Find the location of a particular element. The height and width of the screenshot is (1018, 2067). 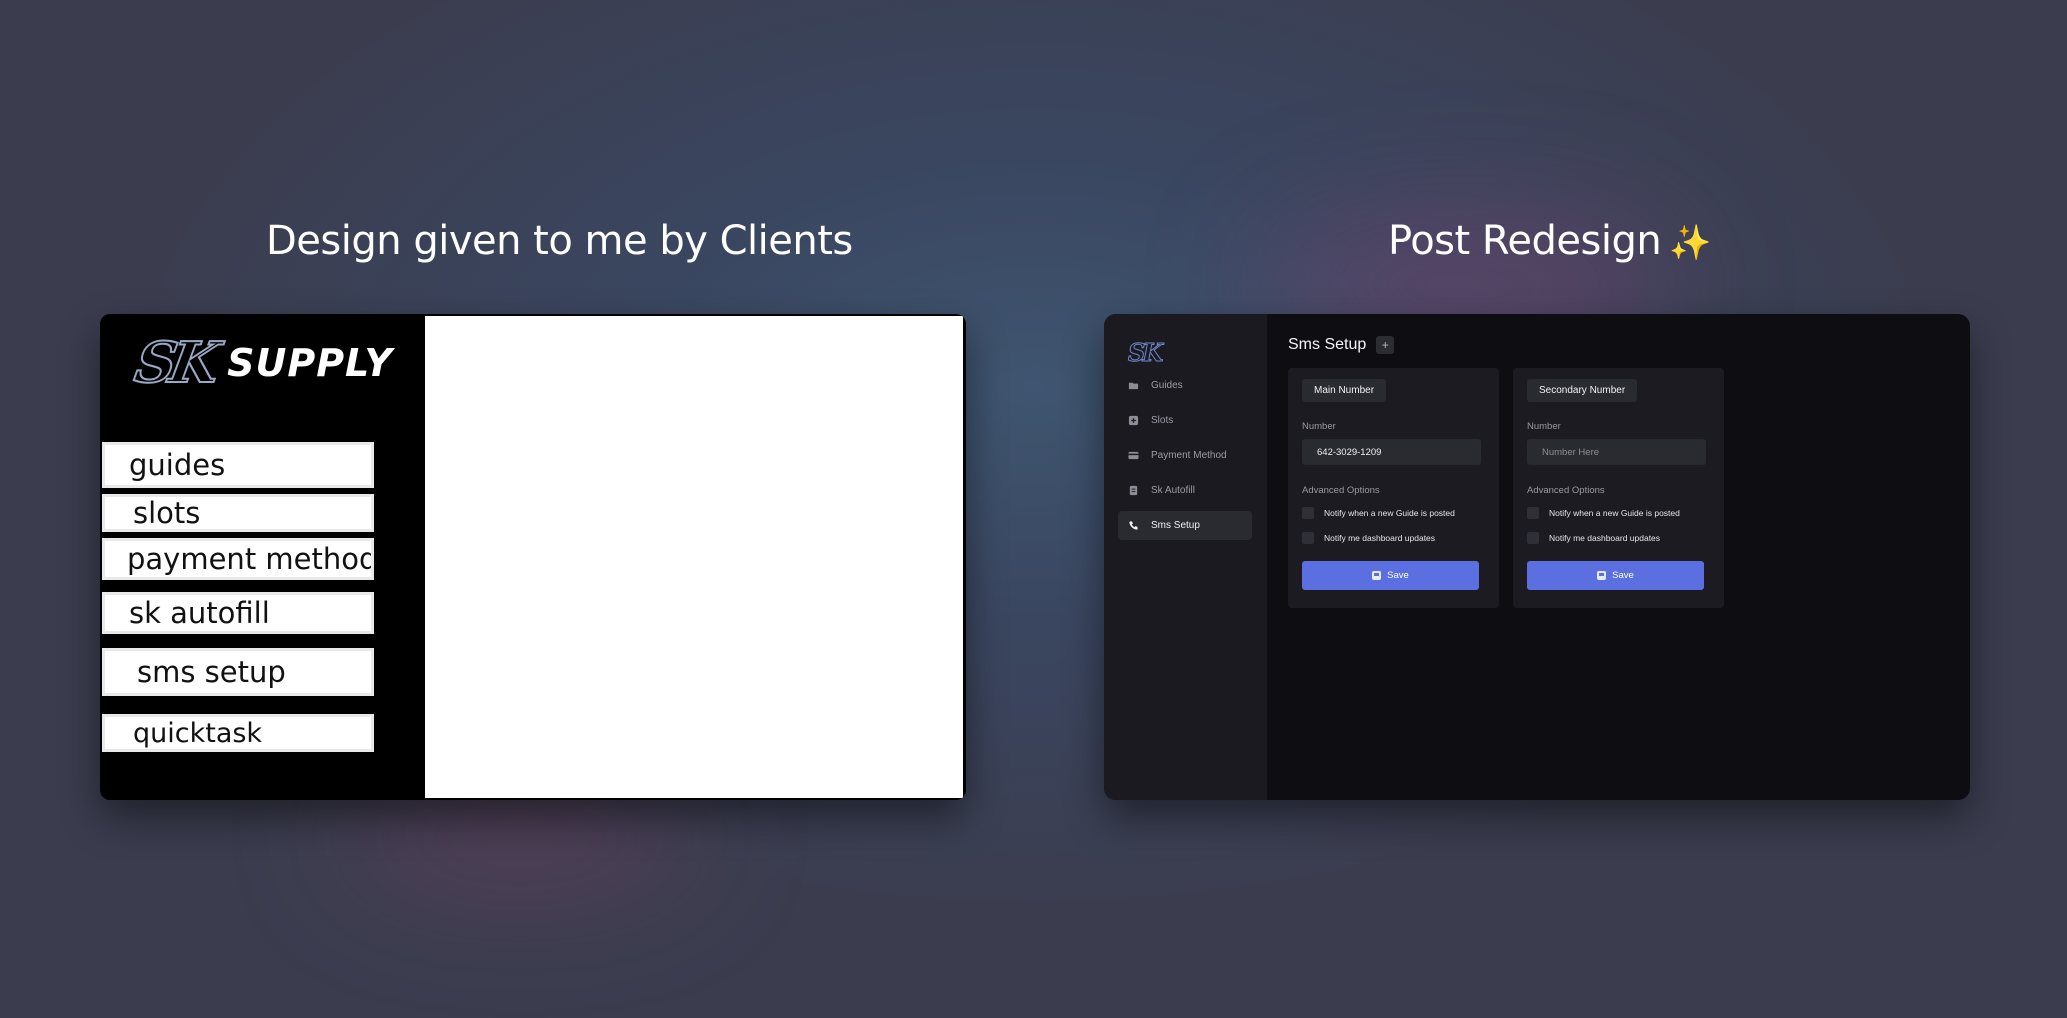

page-header: Sms Setup + is located at coordinates (1341, 345).